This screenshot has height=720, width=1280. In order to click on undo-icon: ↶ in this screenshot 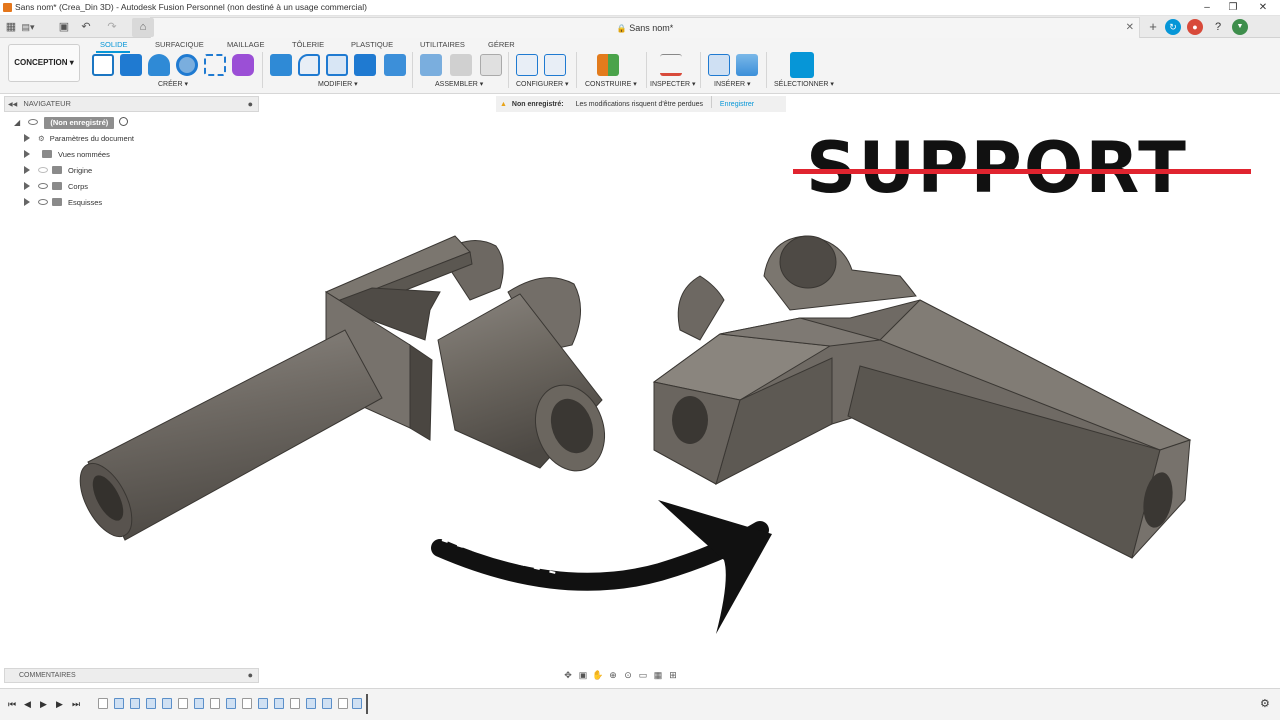, I will do `click(86, 27)`.